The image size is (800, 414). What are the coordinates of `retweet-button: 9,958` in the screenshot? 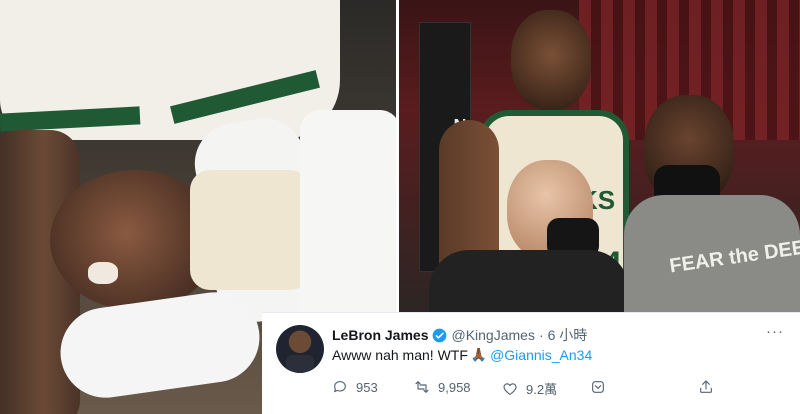 It's located at (442, 387).